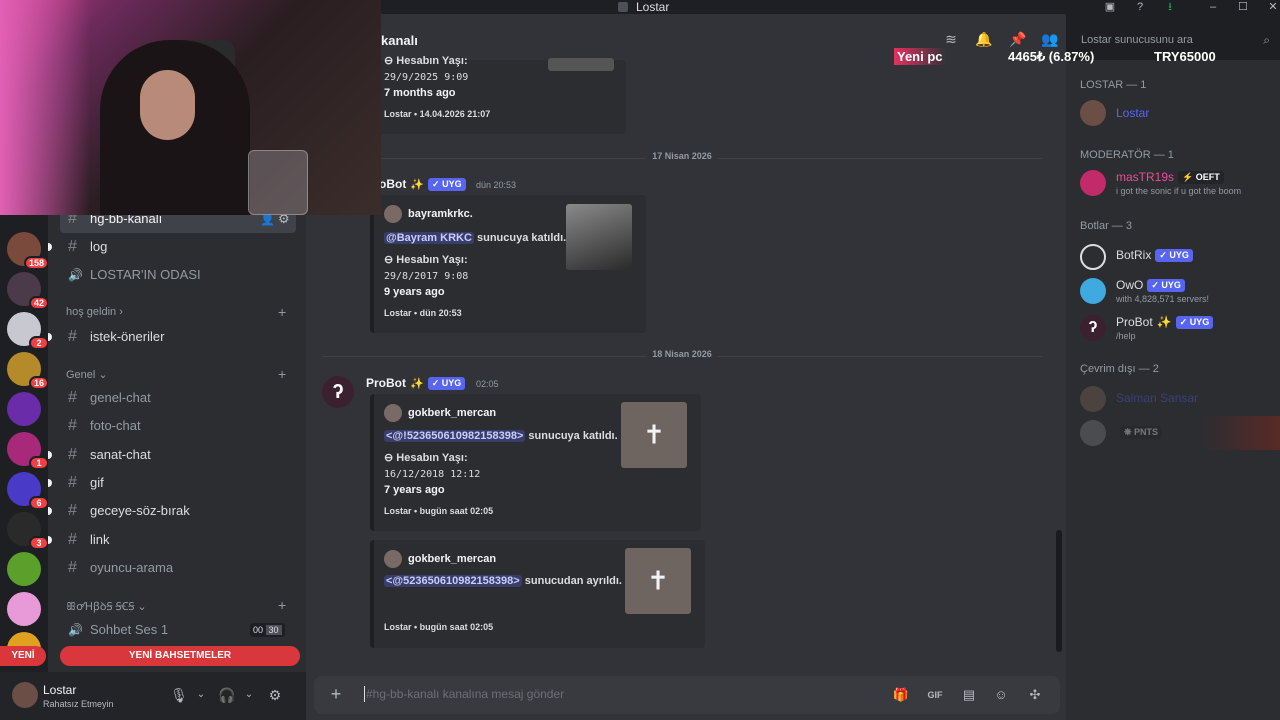 This screenshot has width=1280, height=720. Describe the element at coordinates (437, 114) in the screenshot. I see `embed-footer: Lostar • 14.04.2026 21:07` at that location.